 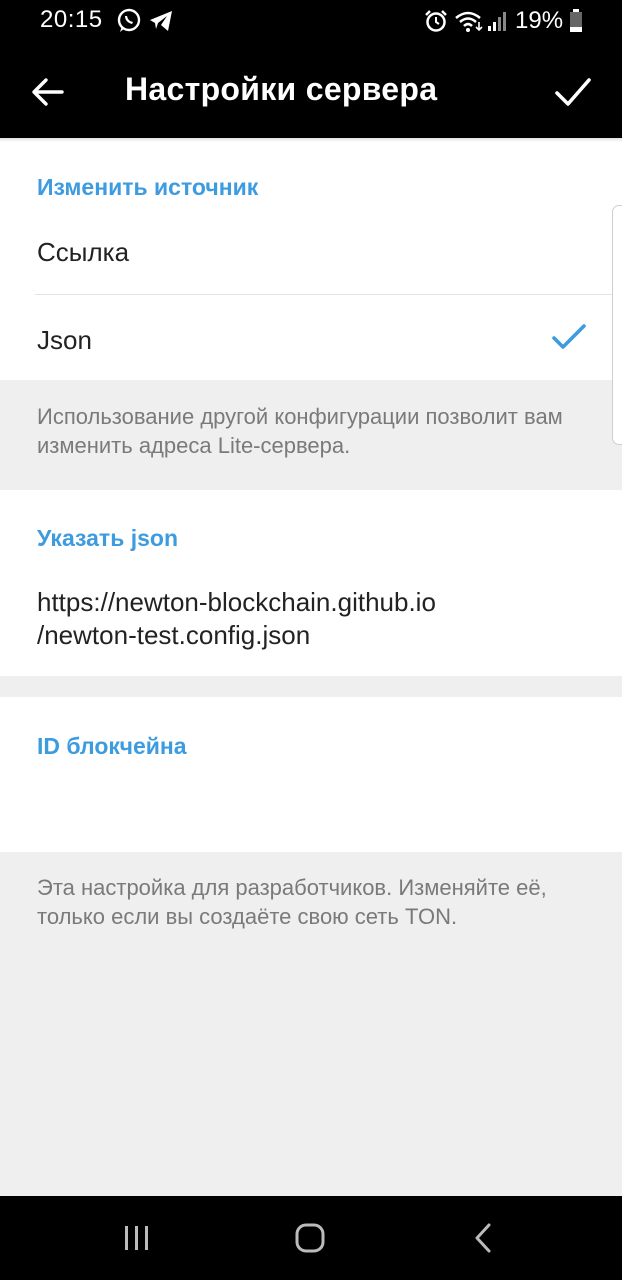 What do you see at coordinates (148, 187) in the screenshot?
I see `source-section-header: Изменить источник` at bounding box center [148, 187].